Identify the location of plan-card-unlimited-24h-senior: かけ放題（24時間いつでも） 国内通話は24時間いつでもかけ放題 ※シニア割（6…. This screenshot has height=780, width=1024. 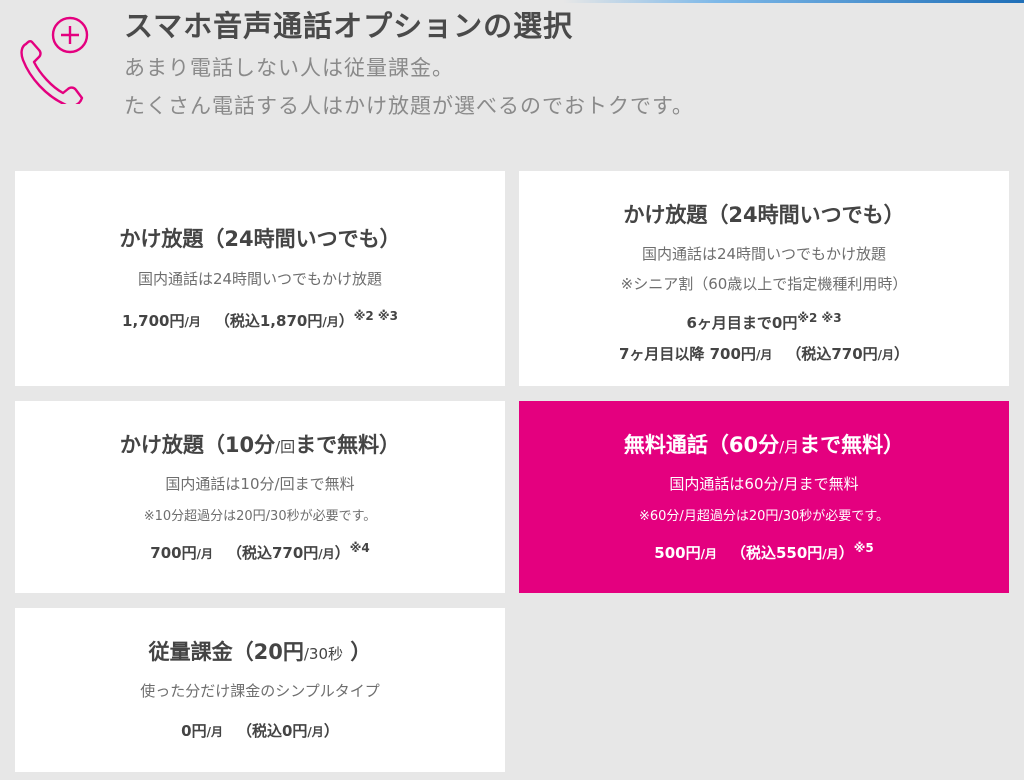
(764, 278).